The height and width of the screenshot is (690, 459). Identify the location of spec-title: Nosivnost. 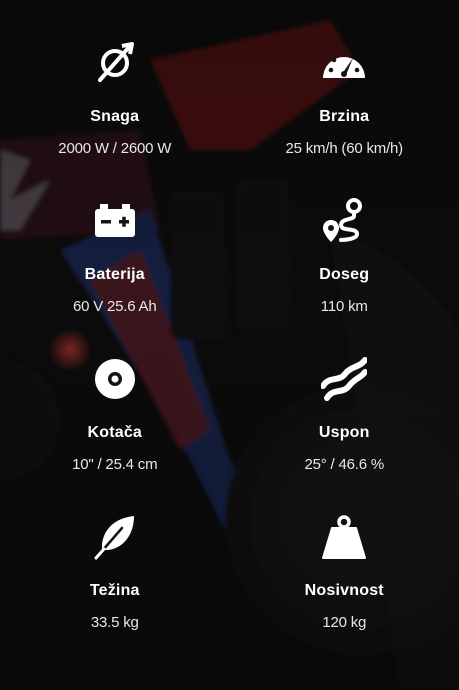
(344, 590).